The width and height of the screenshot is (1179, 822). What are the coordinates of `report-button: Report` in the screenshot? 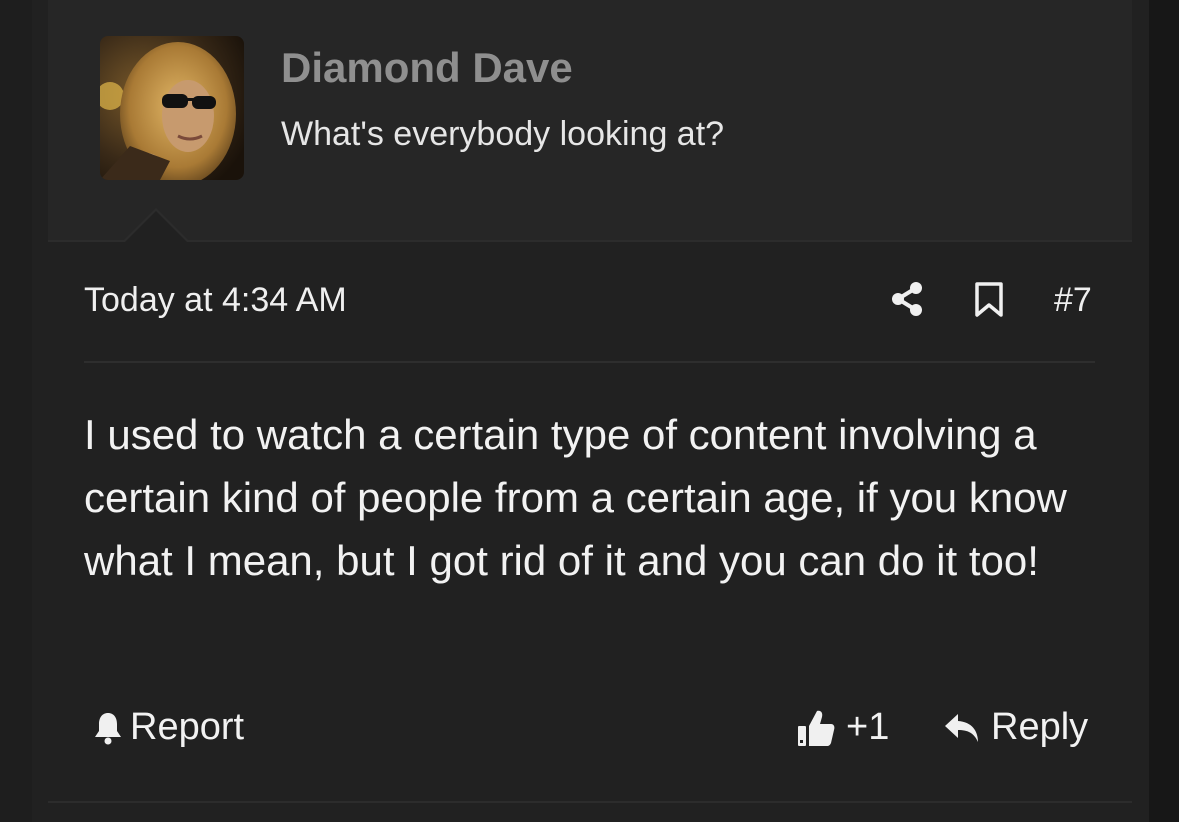 It's located at (168, 727).